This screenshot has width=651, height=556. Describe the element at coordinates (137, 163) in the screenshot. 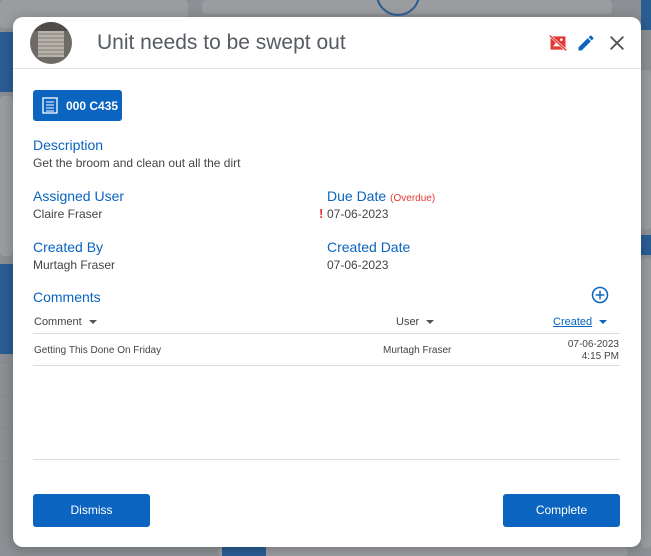

I see `description-value: Get the broom and clean out all the dirt` at that location.